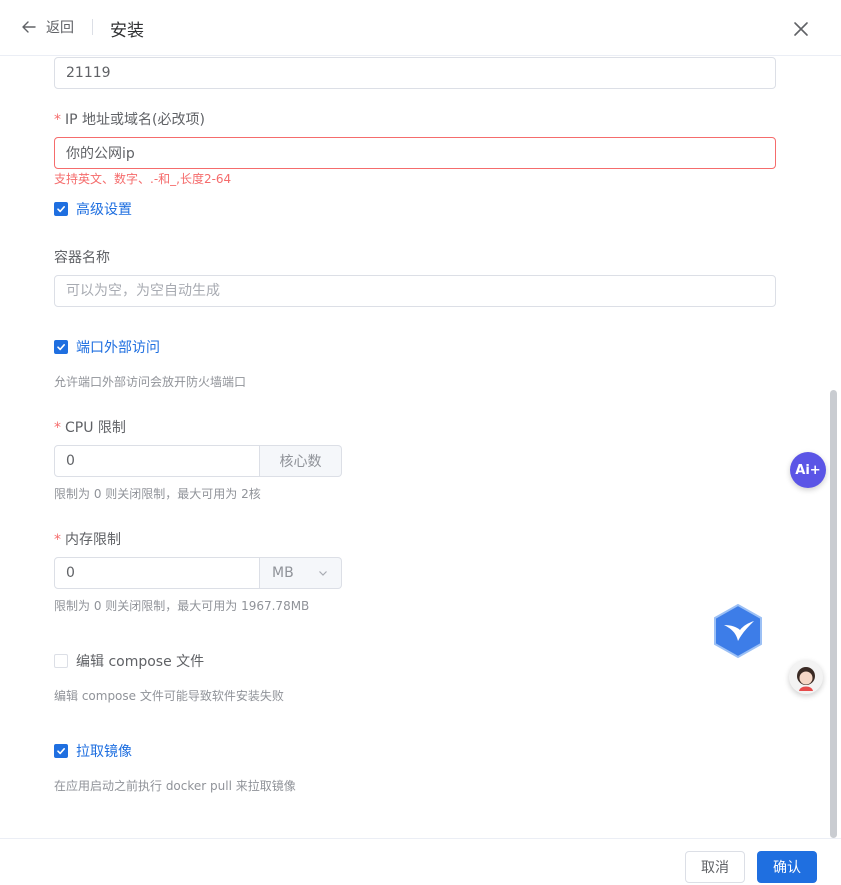 The image size is (841, 885). I want to click on memory-unit-value: MB, so click(283, 573).